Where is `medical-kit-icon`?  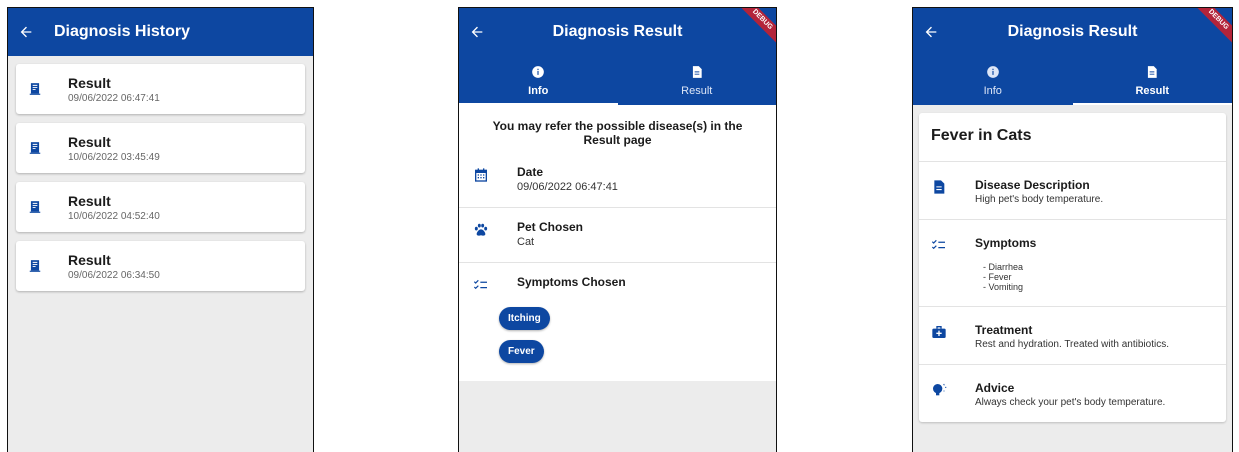 medical-kit-icon is located at coordinates (939, 332).